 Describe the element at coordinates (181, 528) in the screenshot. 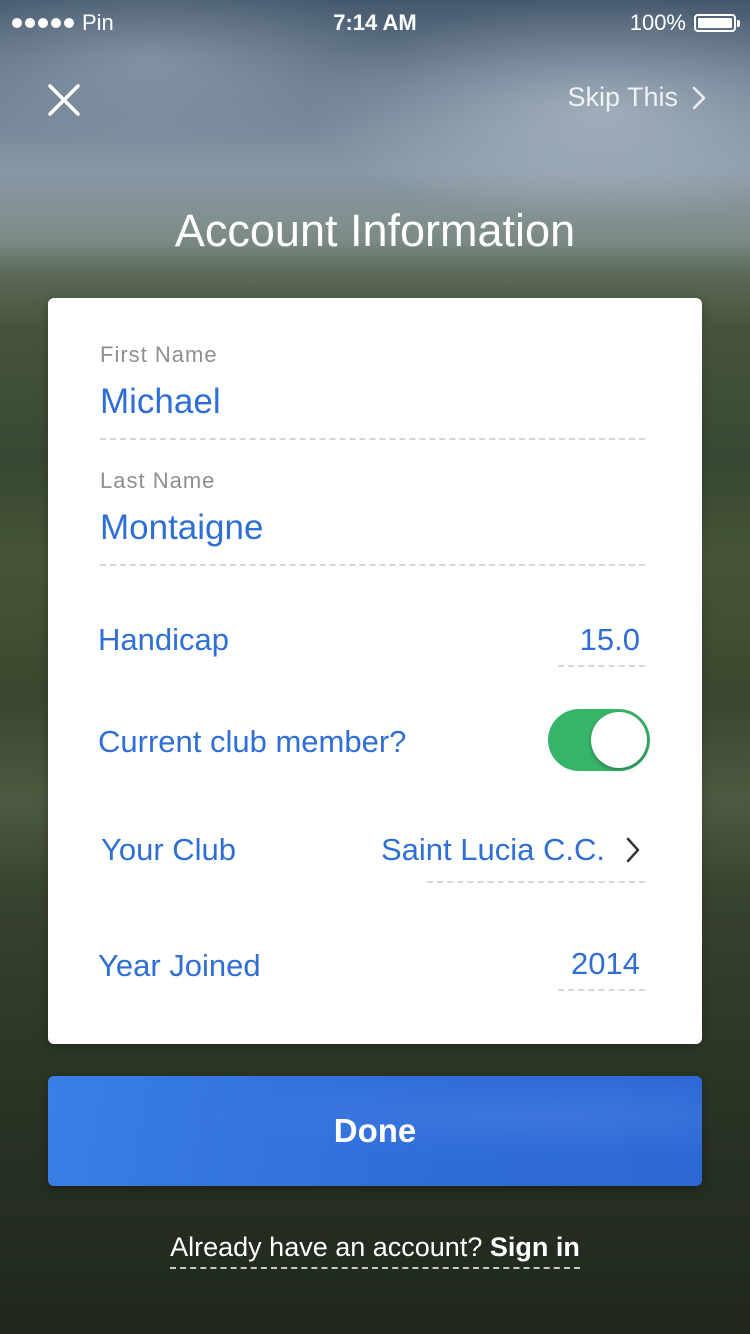

I see `last-name-field: Montaigne` at that location.